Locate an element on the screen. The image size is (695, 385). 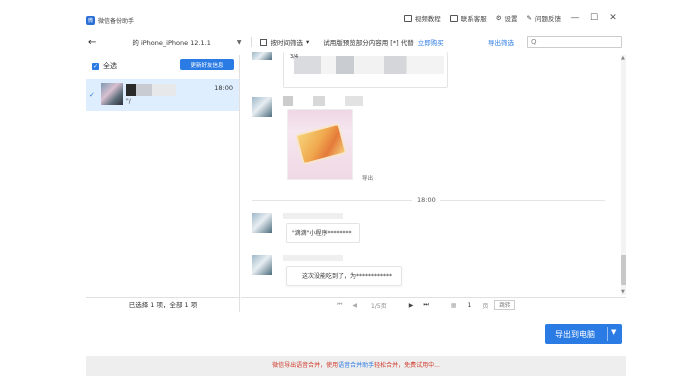
settings-button: ⚙ 设置 is located at coordinates (507, 18).